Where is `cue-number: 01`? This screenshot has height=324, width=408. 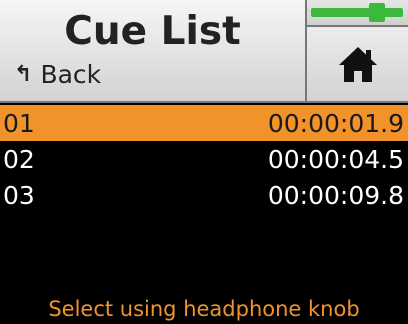
cue-number: 01 is located at coordinates (19, 123).